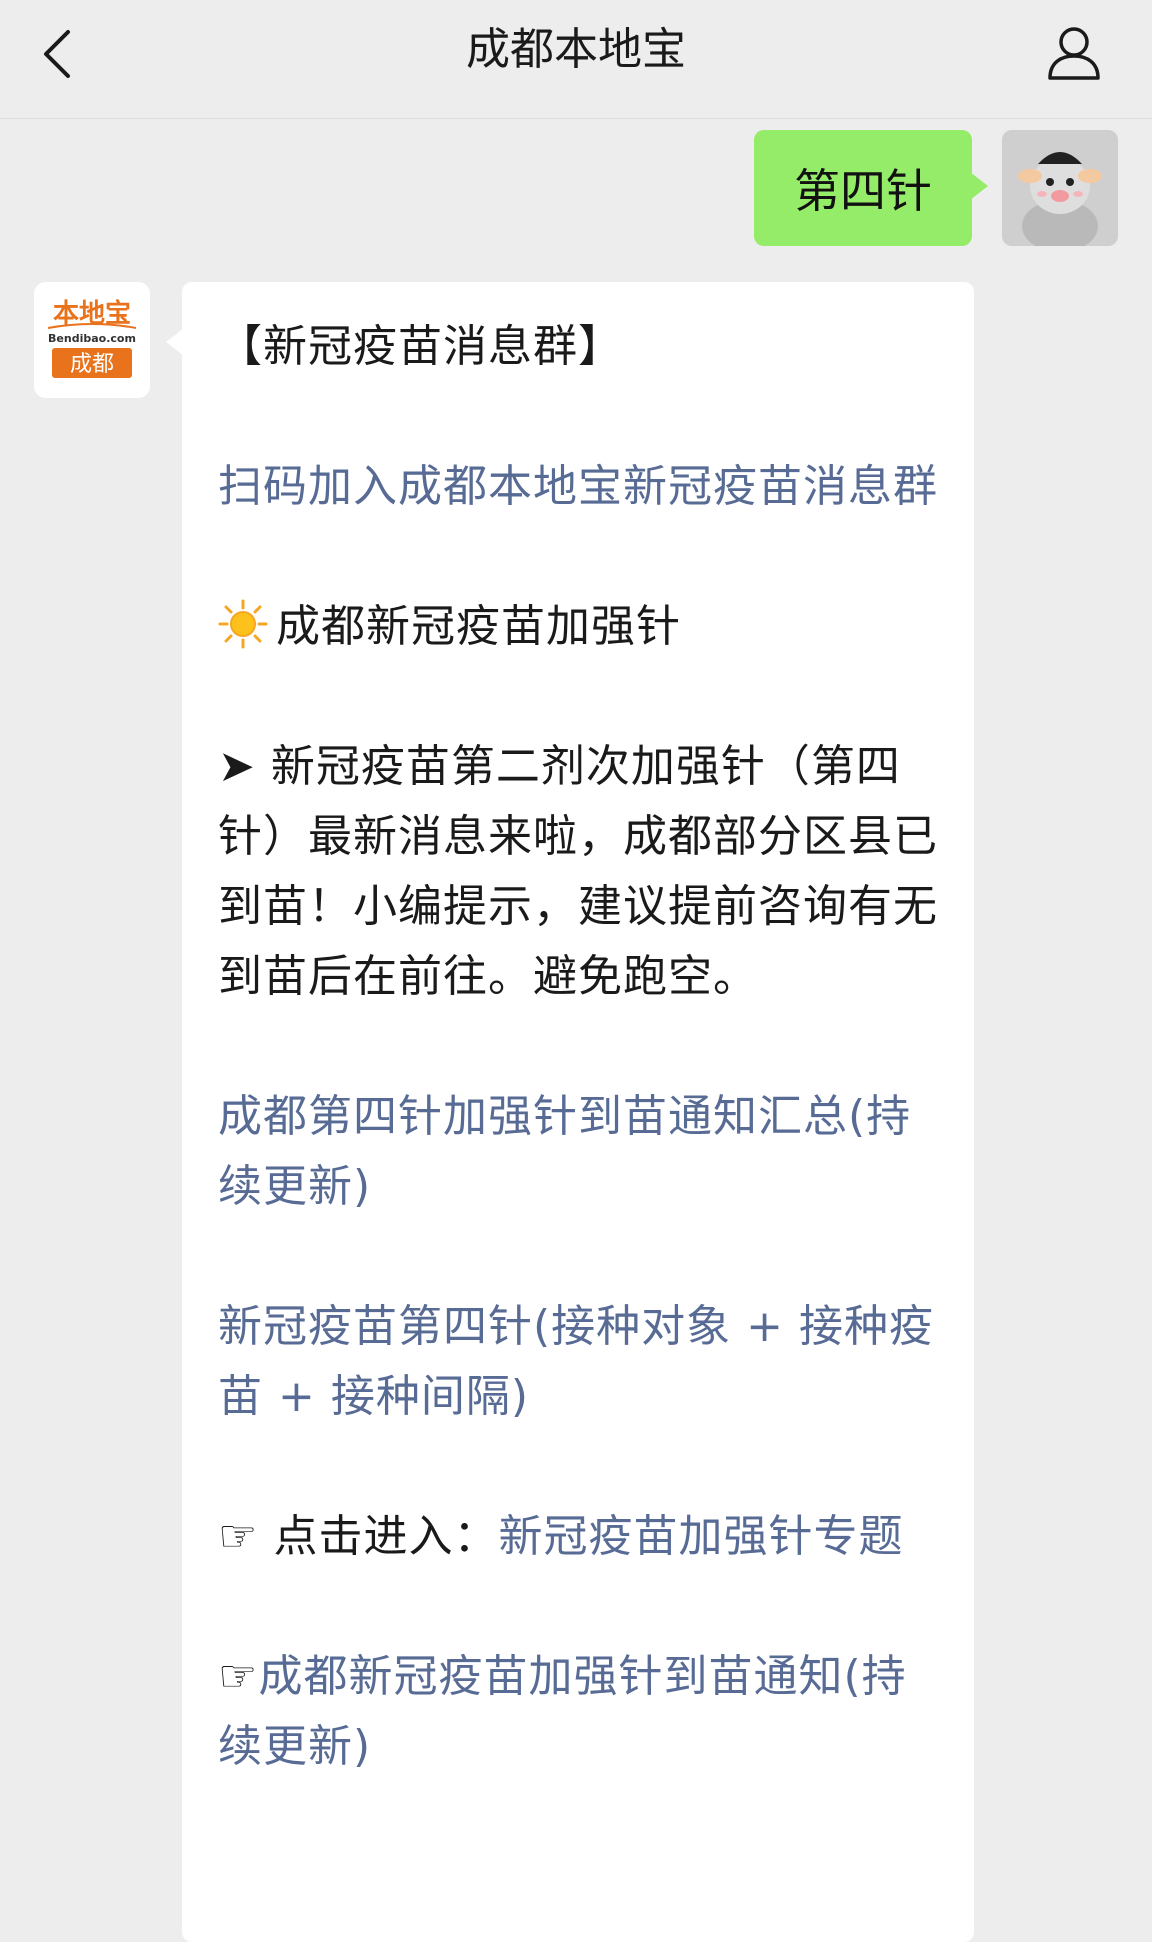 The height and width of the screenshot is (1942, 1152). What do you see at coordinates (243, 624) in the screenshot?
I see `sun-icon` at bounding box center [243, 624].